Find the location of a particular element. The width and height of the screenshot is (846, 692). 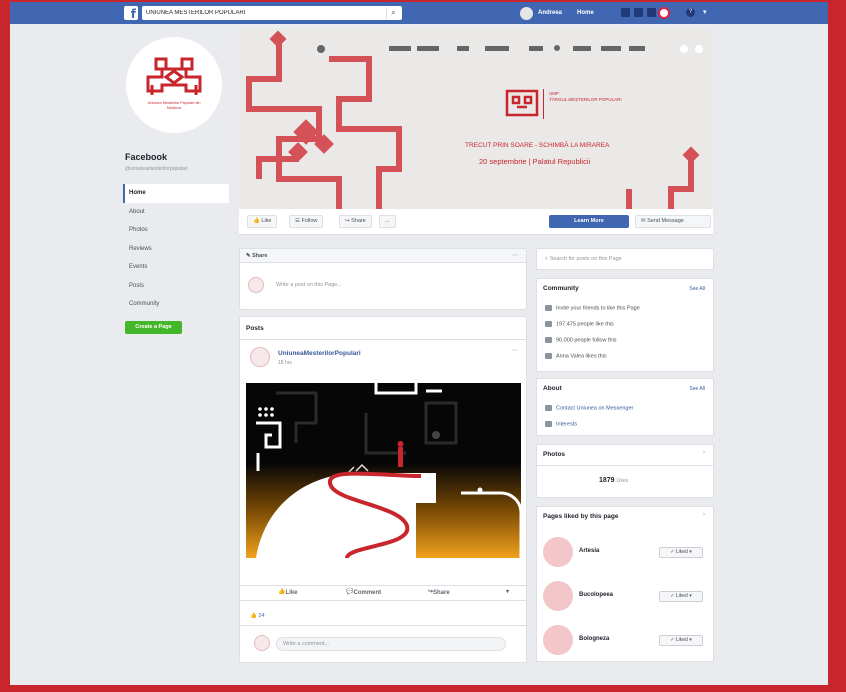

post-like-label: Like is located at coordinates (291, 593).